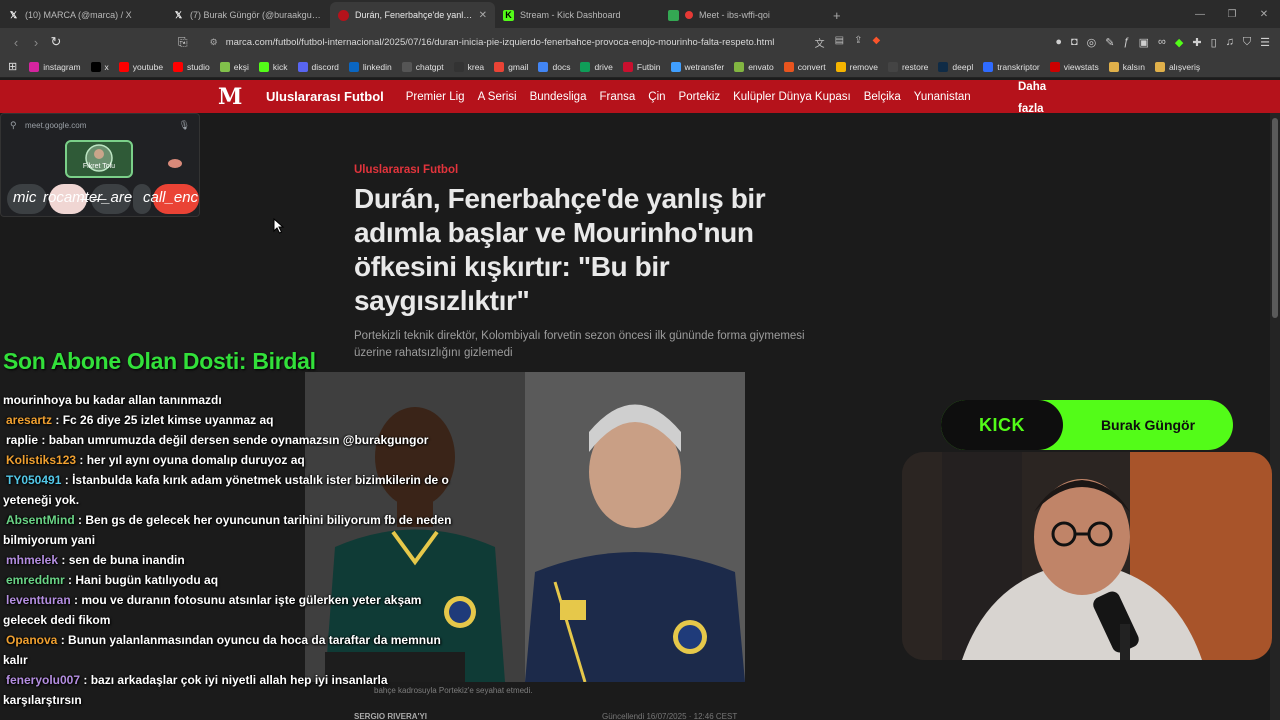 Image resolution: width=1280 pixels, height=720 pixels. What do you see at coordinates (318, 66) in the screenshot?
I see `bookmark-discord: discord` at bounding box center [318, 66].